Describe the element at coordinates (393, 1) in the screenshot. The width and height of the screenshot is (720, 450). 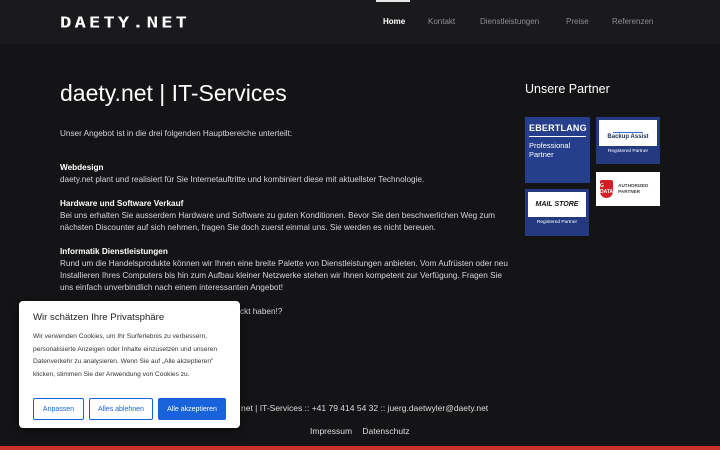
I see `nav-active-indicator` at that location.